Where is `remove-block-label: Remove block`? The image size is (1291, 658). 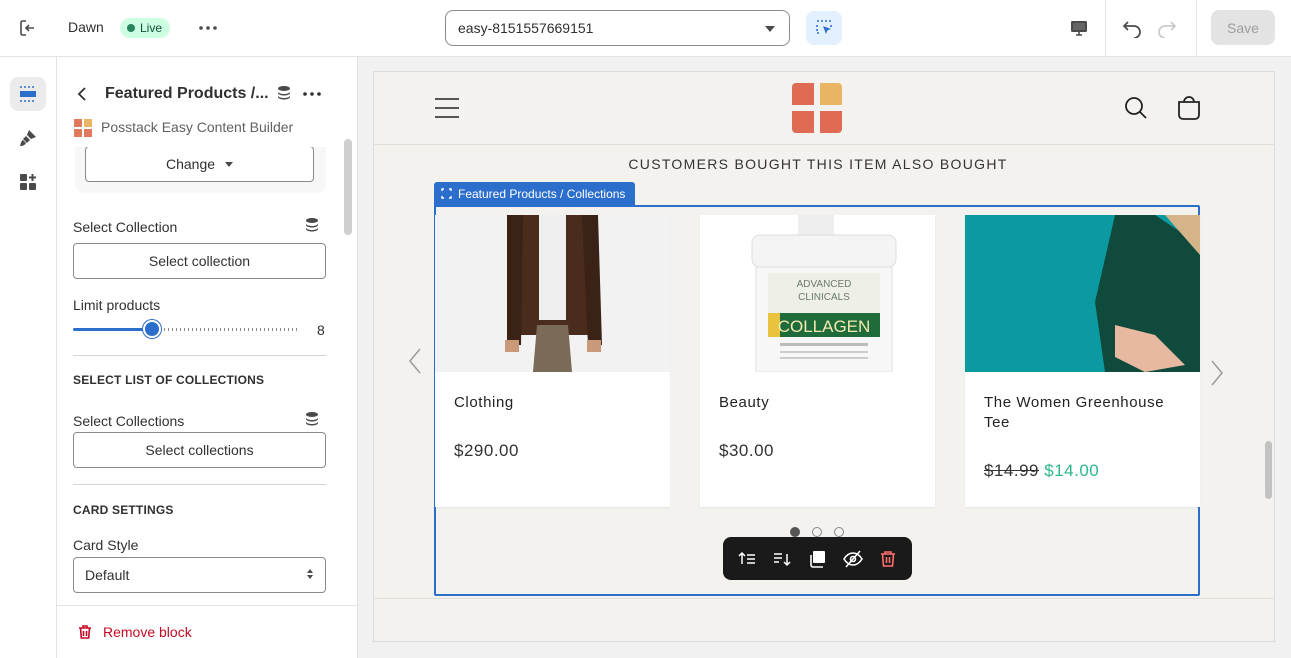 remove-block-label: Remove block is located at coordinates (147, 632).